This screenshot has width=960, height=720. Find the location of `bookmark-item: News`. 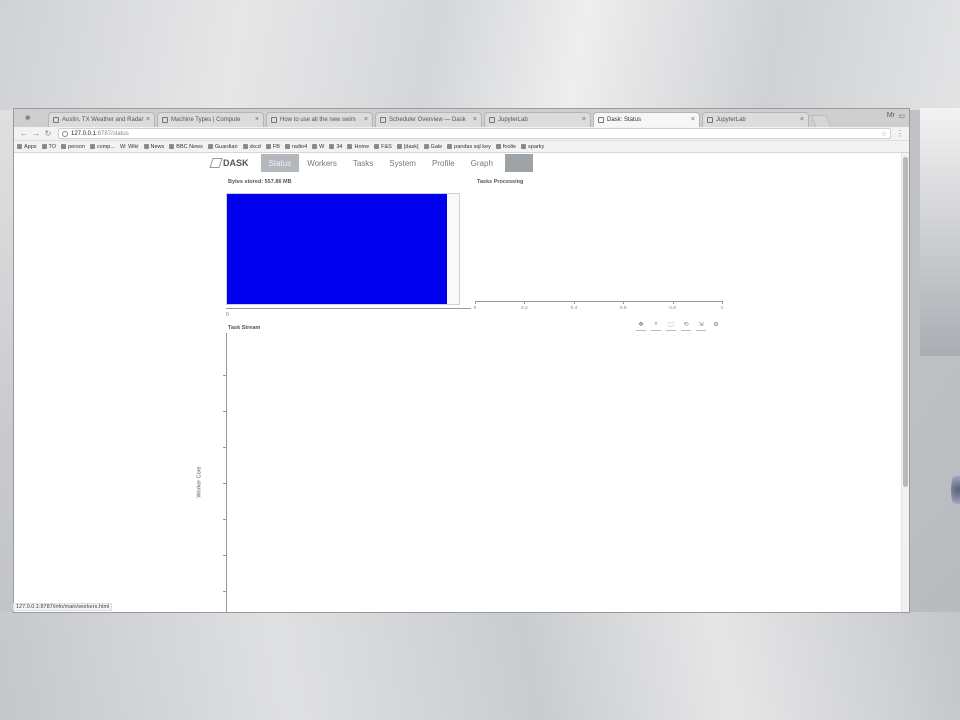

bookmark-item: News is located at coordinates (153, 147).